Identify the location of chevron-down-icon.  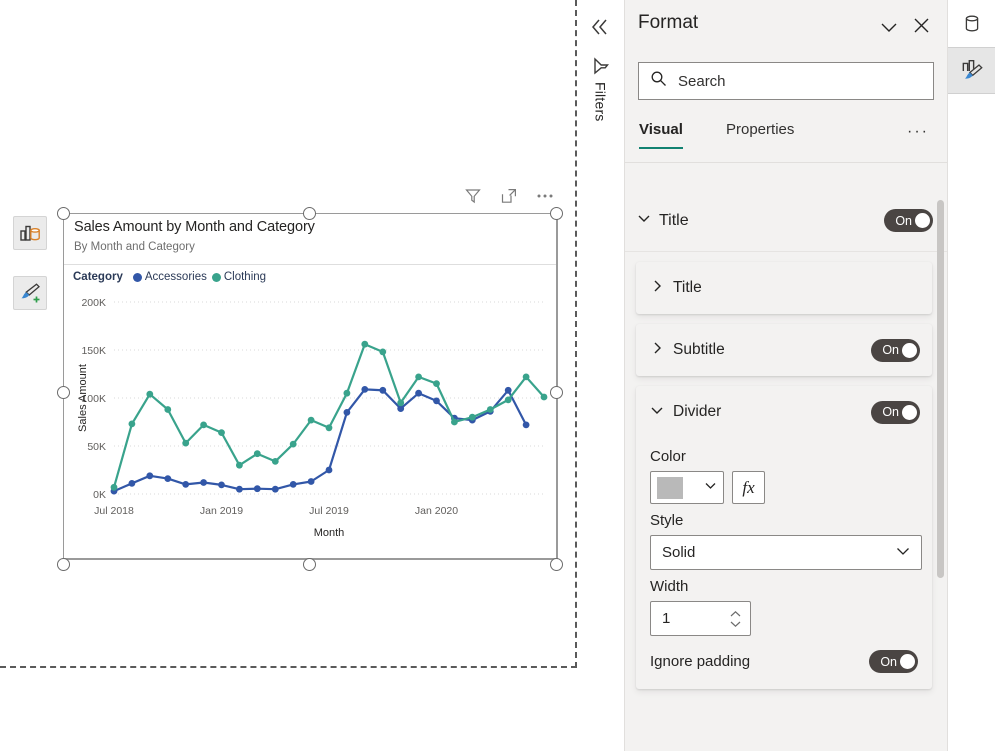
(889, 29).